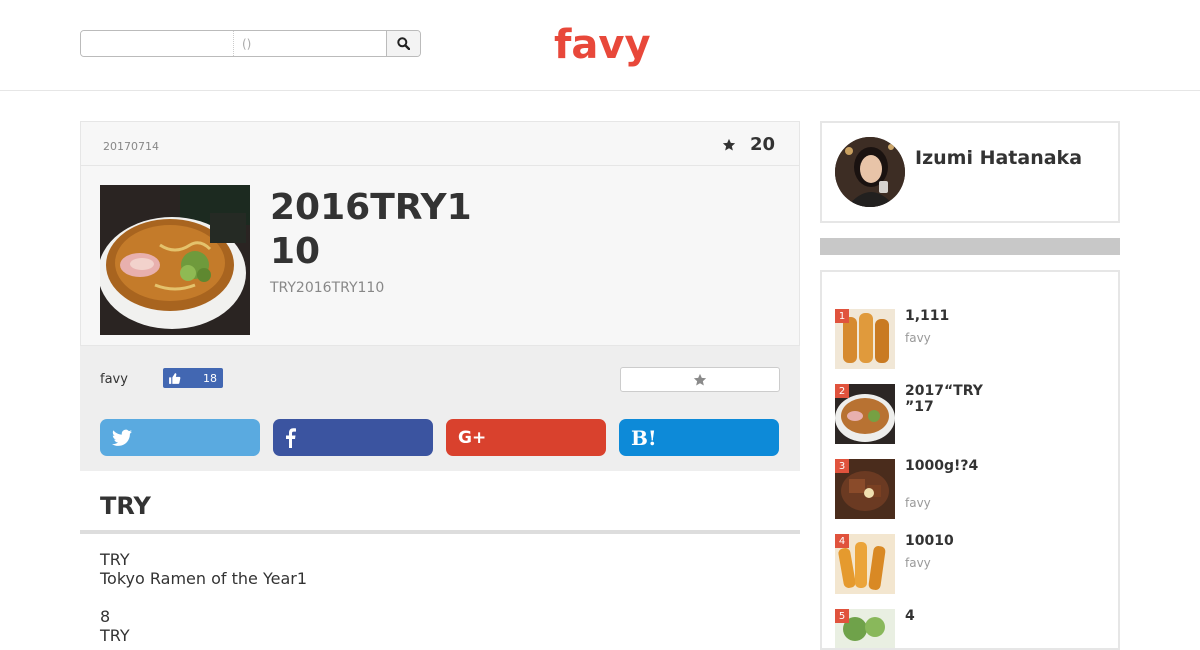  What do you see at coordinates (440, 408) in the screenshot?
I see `share-bar: favy 18 G+ B!` at bounding box center [440, 408].